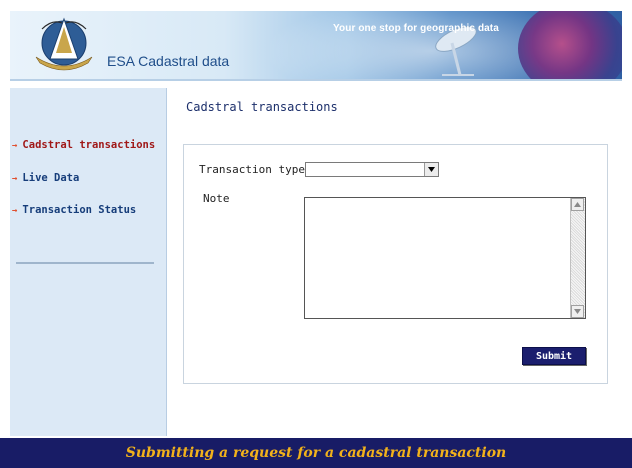 The image size is (632, 468). I want to click on scroll-down-icon, so click(577, 311).